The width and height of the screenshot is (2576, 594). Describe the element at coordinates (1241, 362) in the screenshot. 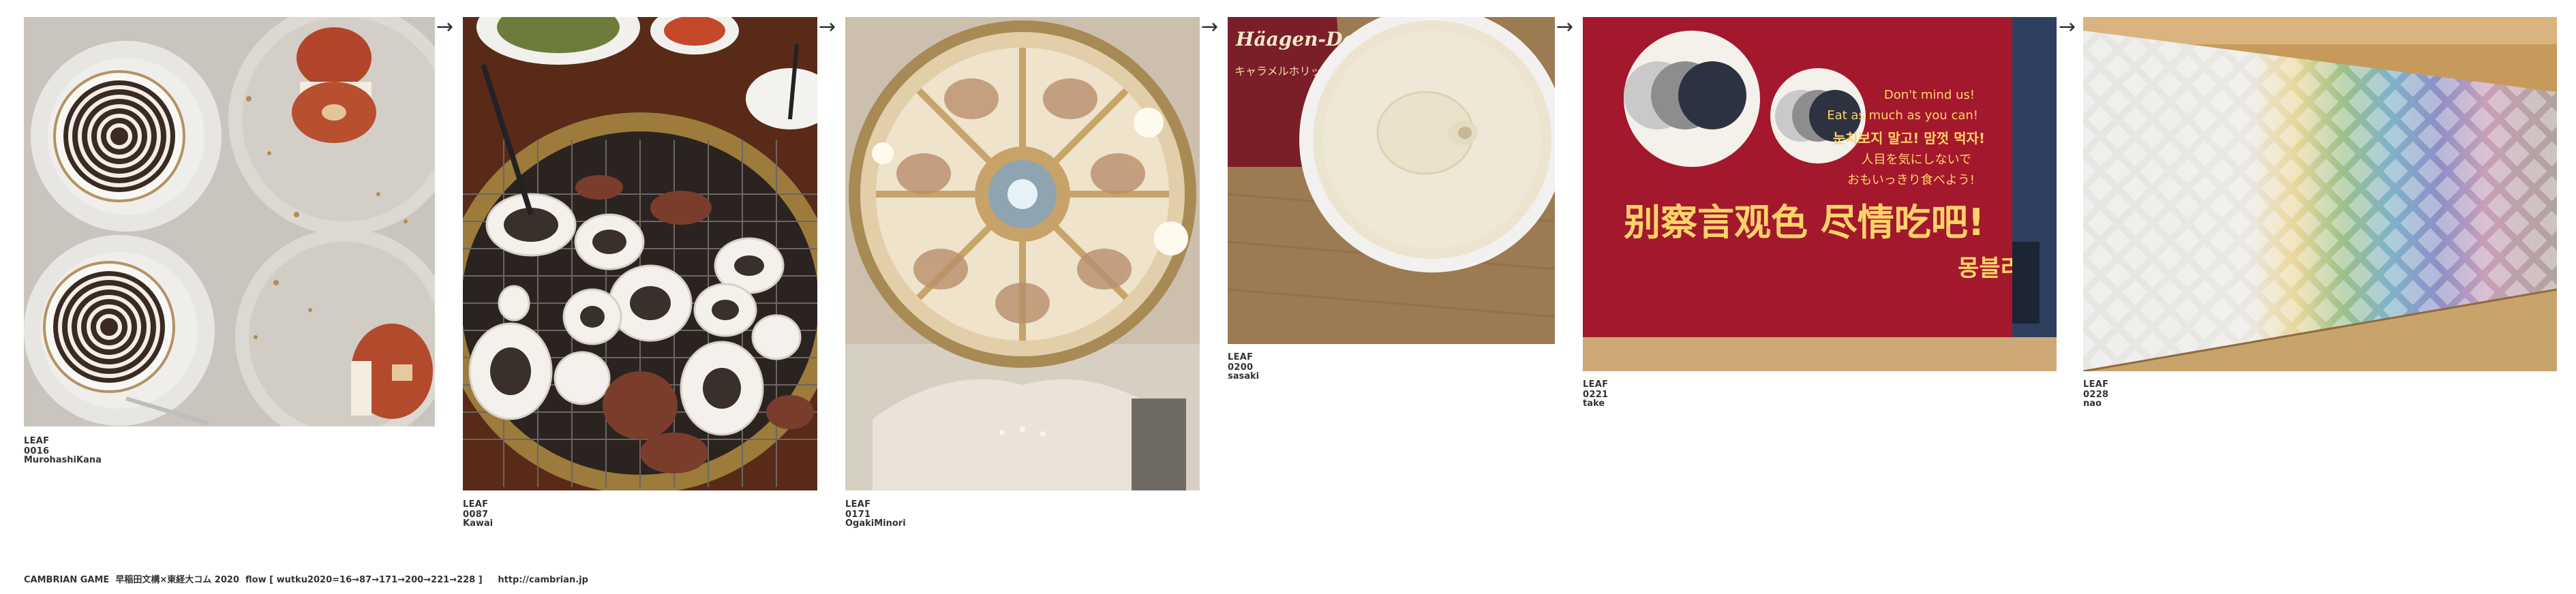

I see `leaf-number: LEAF 0200` at that location.